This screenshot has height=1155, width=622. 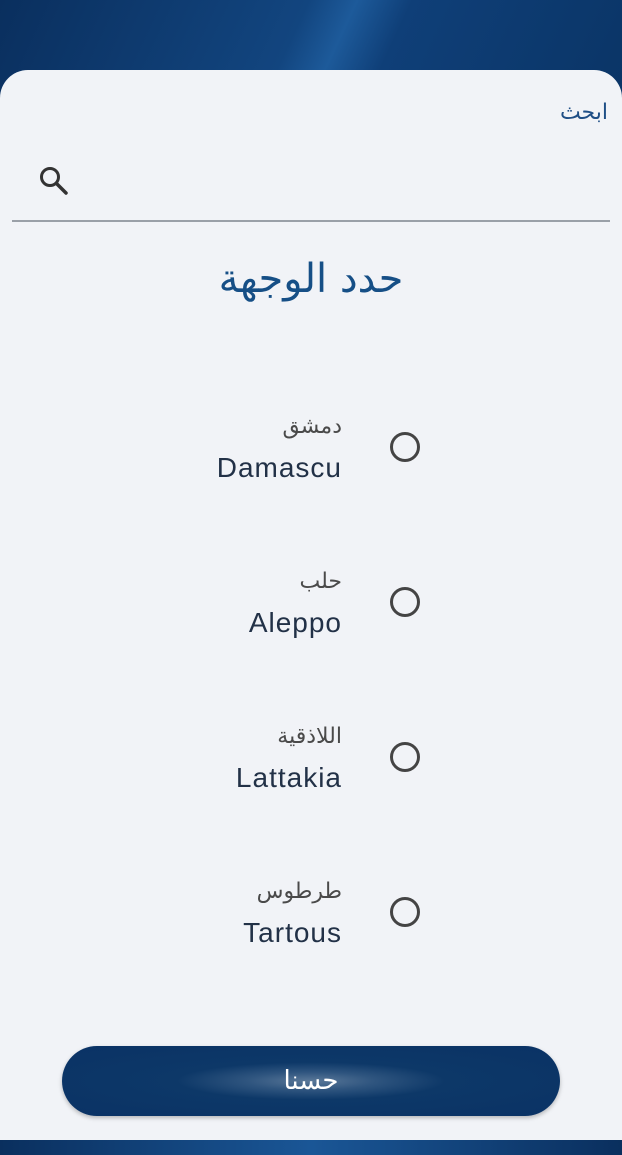 I want to click on option-text: حلب Aleppo, so click(x=295, y=605).